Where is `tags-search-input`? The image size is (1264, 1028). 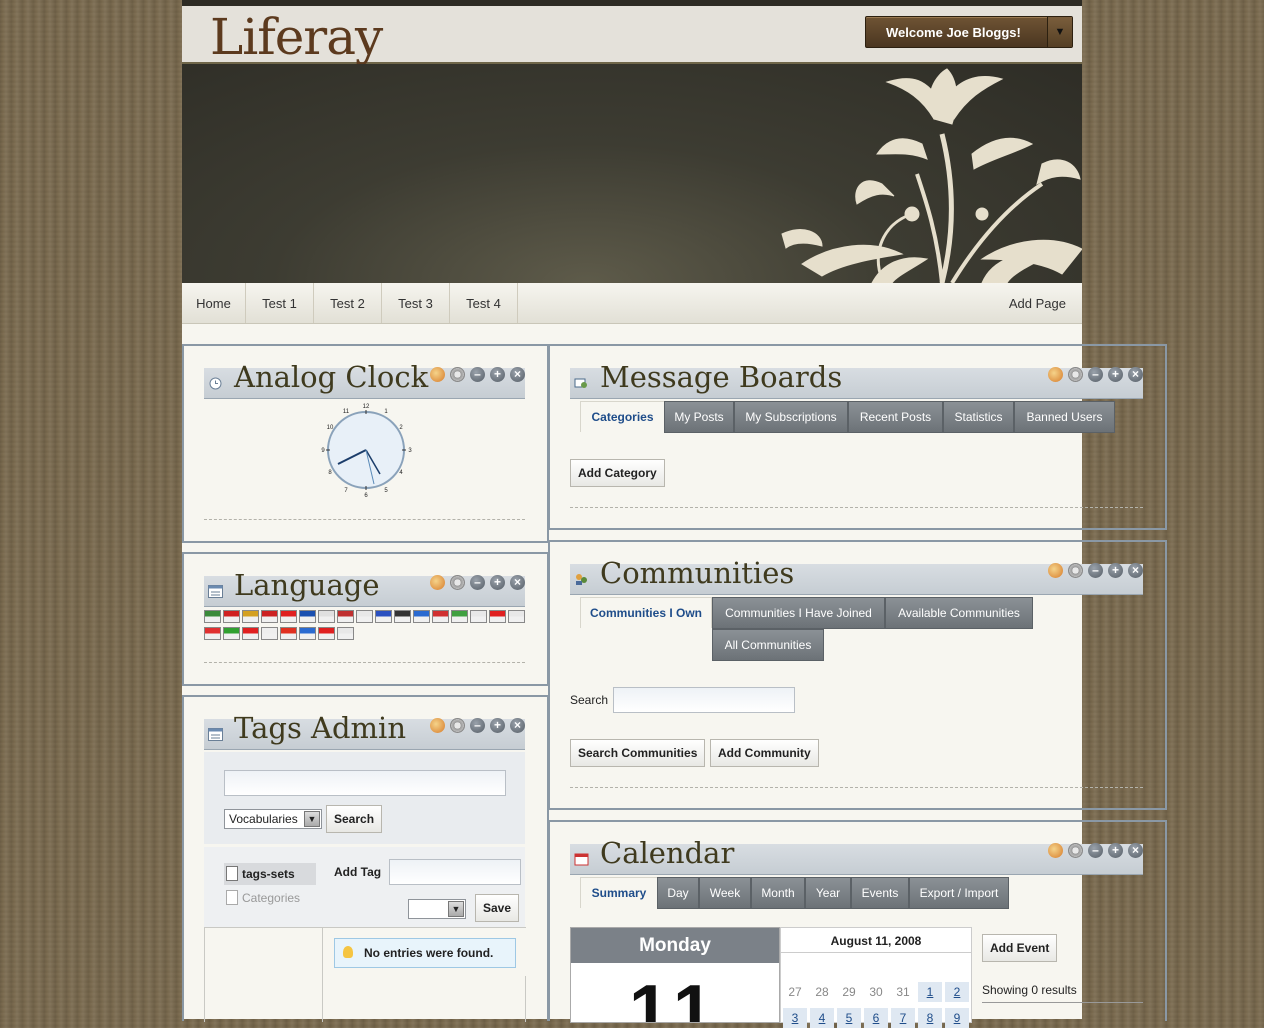 tags-search-input is located at coordinates (365, 783).